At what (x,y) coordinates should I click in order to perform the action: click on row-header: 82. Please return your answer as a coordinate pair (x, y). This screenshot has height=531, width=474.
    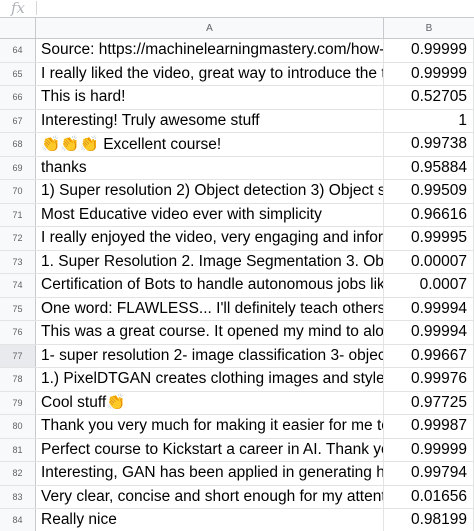
    Looking at the image, I should click on (18, 473).